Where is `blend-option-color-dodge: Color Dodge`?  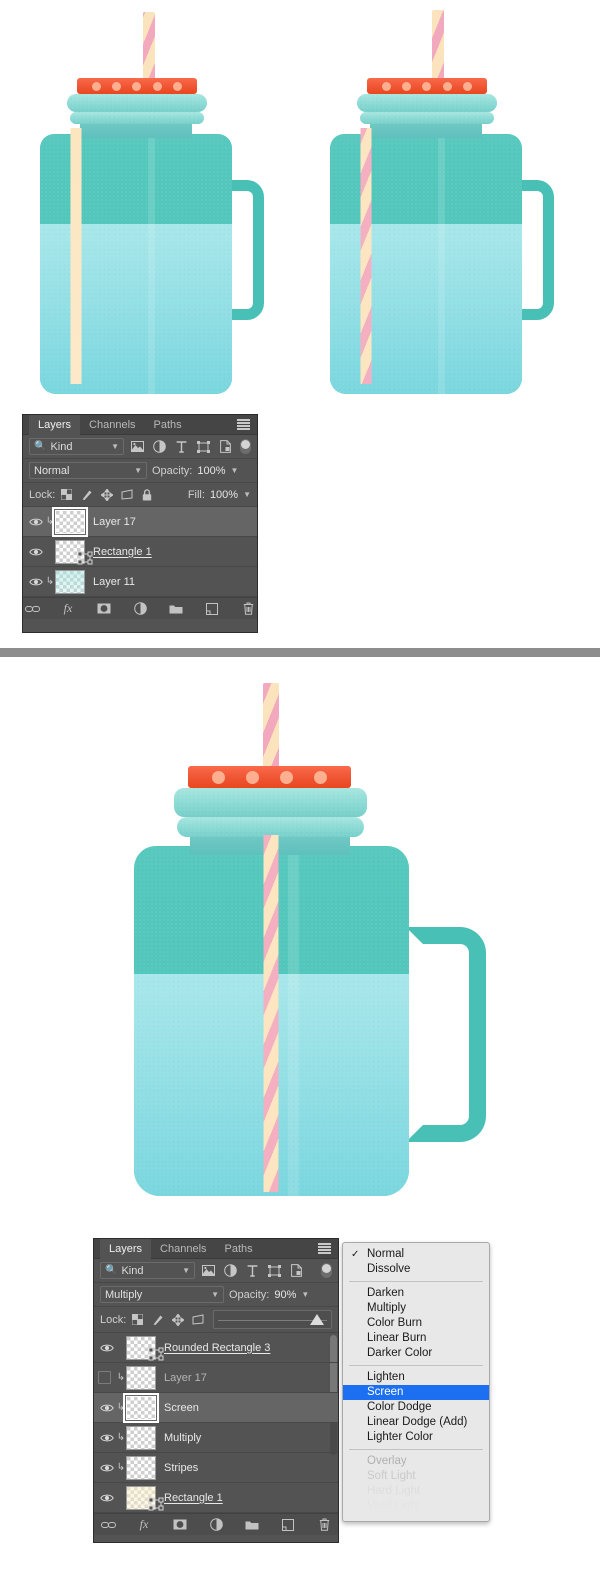 blend-option-color-dodge: Color Dodge is located at coordinates (416, 1407).